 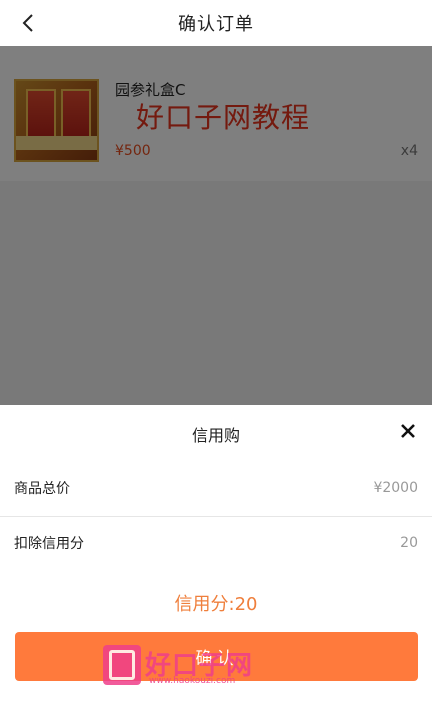 What do you see at coordinates (216, 488) in the screenshot?
I see `total-price-row: 商品总价 ¥2000` at bounding box center [216, 488].